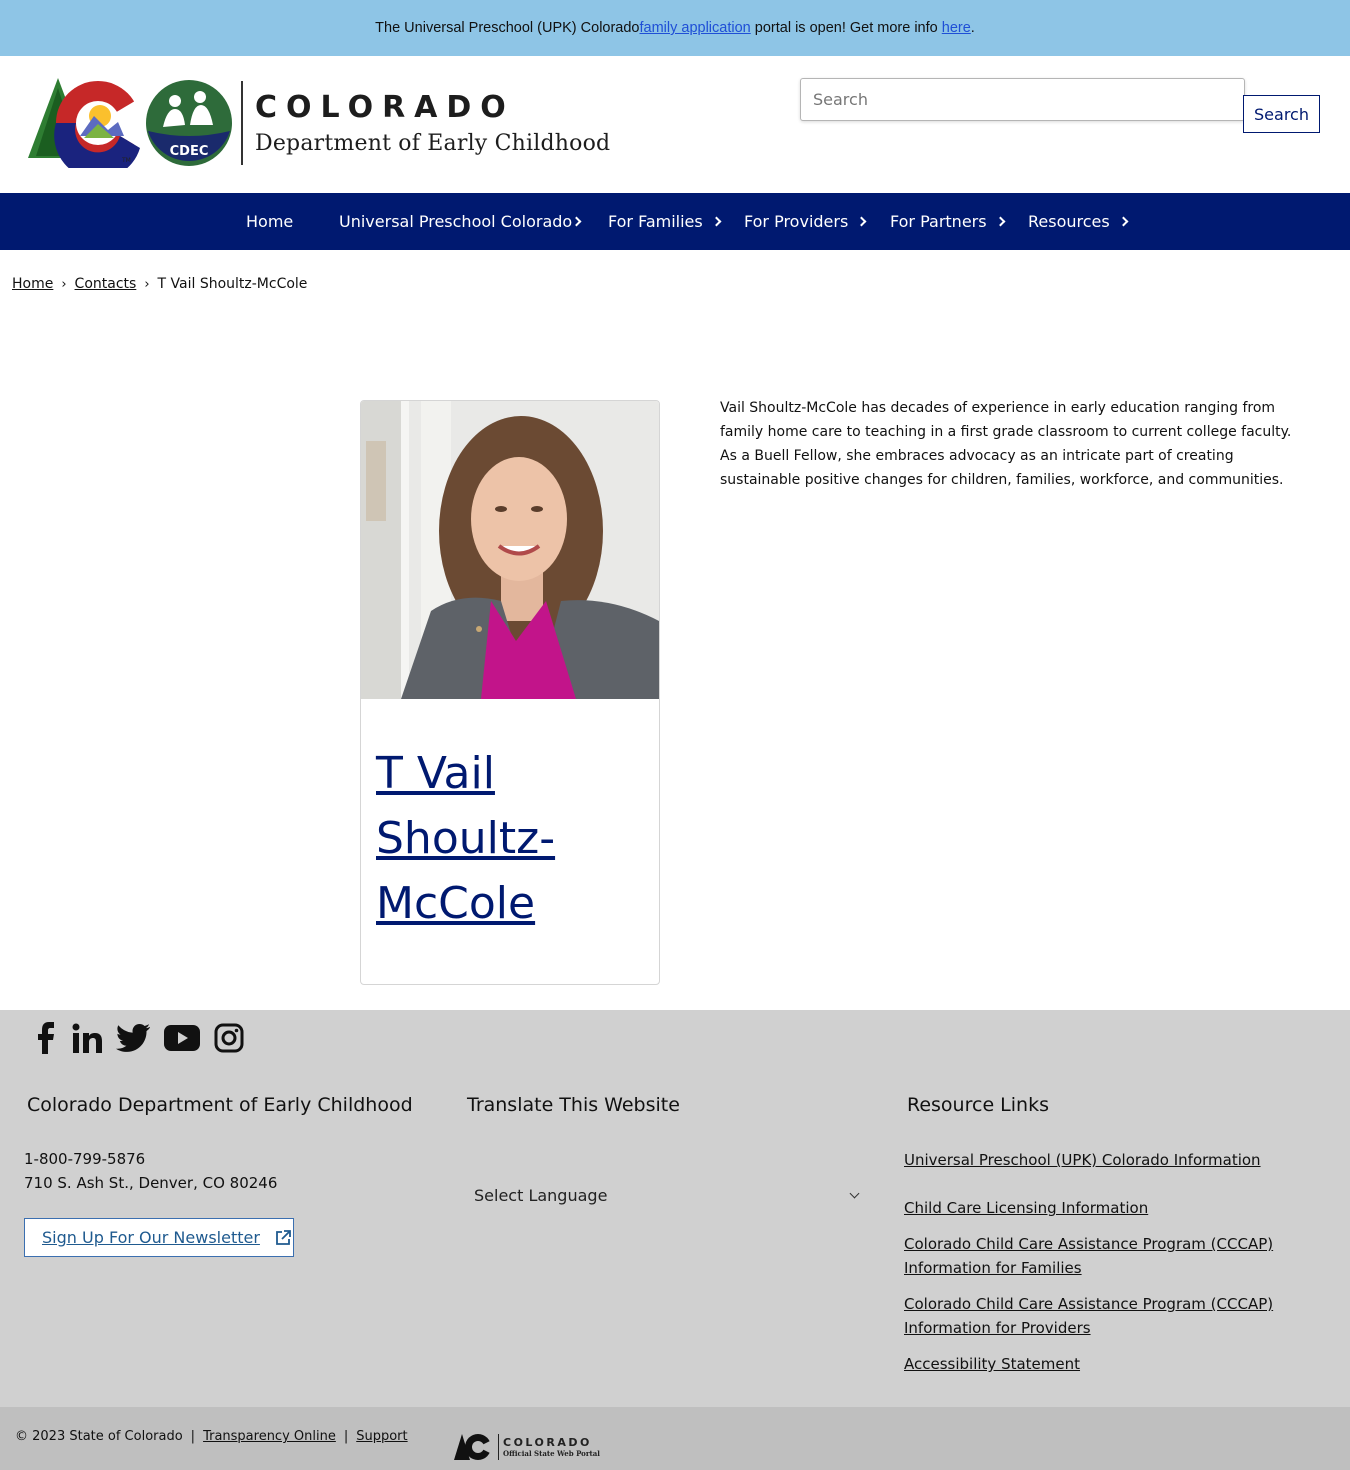  I want to click on alert-text-middle: portal is open! Get more info, so click(846, 28).